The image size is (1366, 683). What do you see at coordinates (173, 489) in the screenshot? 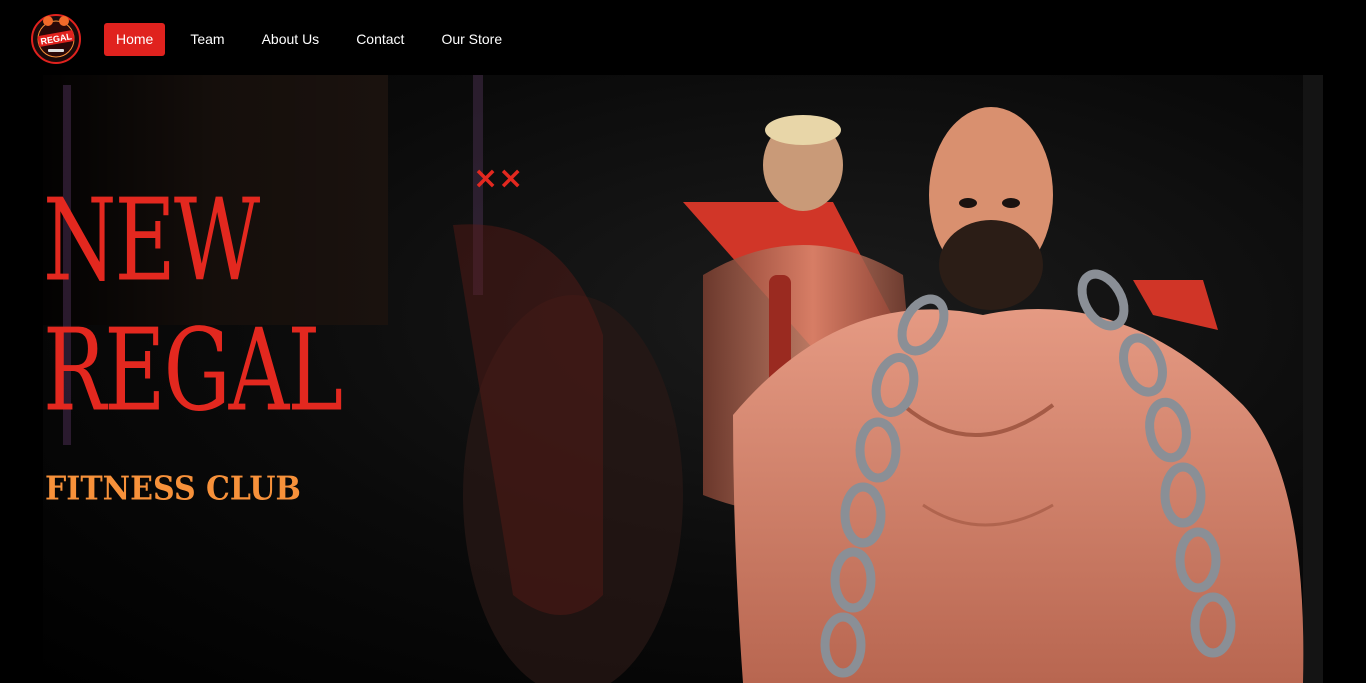
I see `hero-subtitle: FITNESS CLUB` at bounding box center [173, 489].